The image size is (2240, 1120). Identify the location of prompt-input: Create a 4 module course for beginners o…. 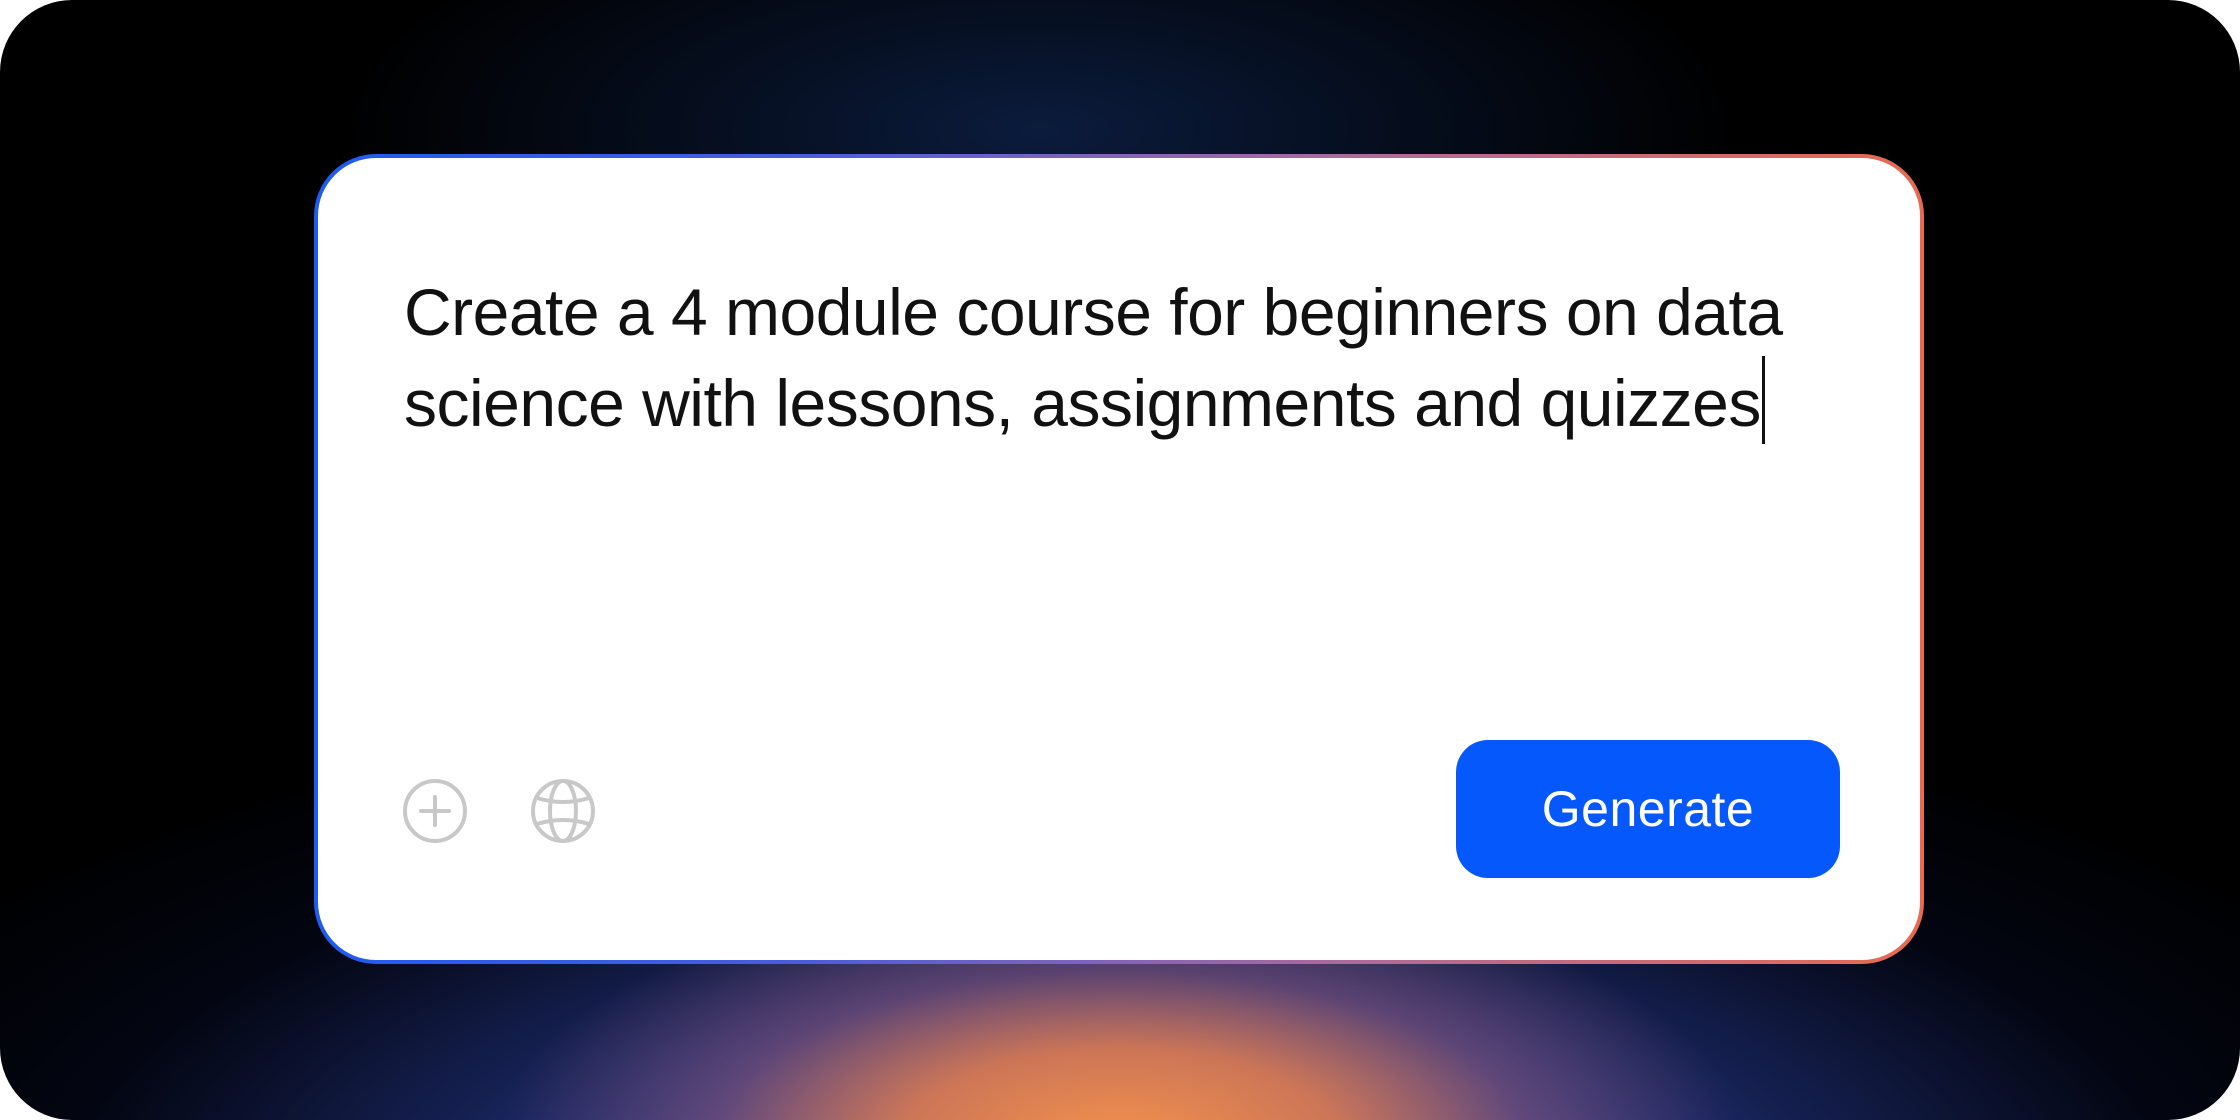
(1124, 357).